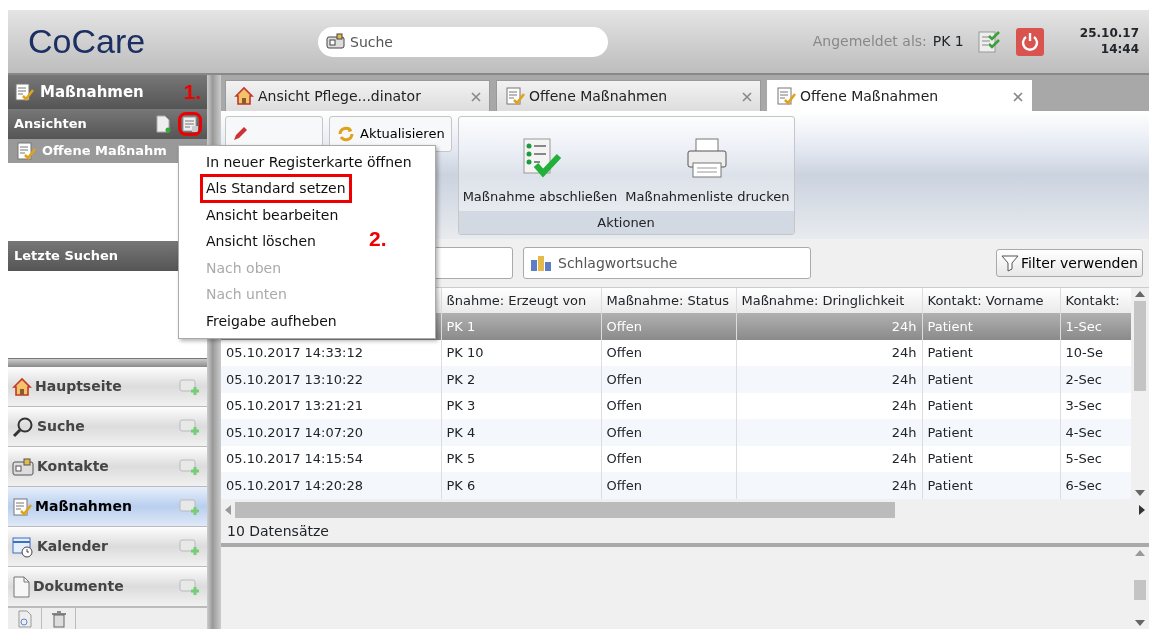 This screenshot has width=1149, height=629. What do you see at coordinates (331, 485) in the screenshot?
I see `table-cell: 05.10.2017 14:20:28` at bounding box center [331, 485].